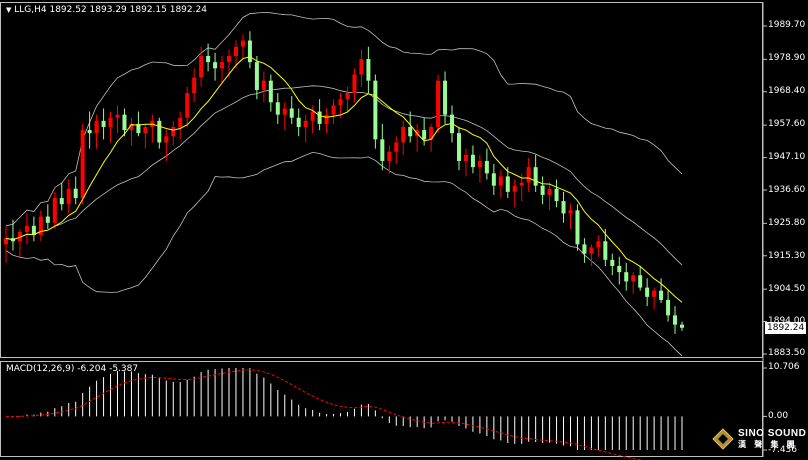 The height and width of the screenshot is (460, 808). Describe the element at coordinates (778, 416) in the screenshot. I see `macd-tick-label: 0.00` at that location.